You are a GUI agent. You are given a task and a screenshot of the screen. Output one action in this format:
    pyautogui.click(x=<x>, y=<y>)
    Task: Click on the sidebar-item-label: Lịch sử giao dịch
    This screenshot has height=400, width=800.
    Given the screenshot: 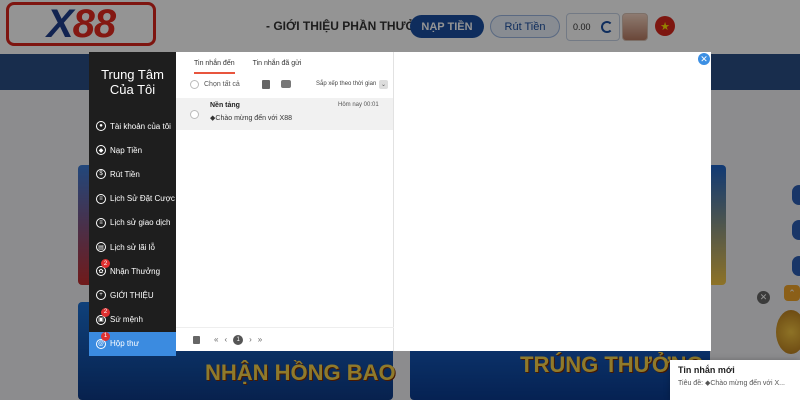 What is the action you would take?
    pyautogui.click(x=140, y=223)
    